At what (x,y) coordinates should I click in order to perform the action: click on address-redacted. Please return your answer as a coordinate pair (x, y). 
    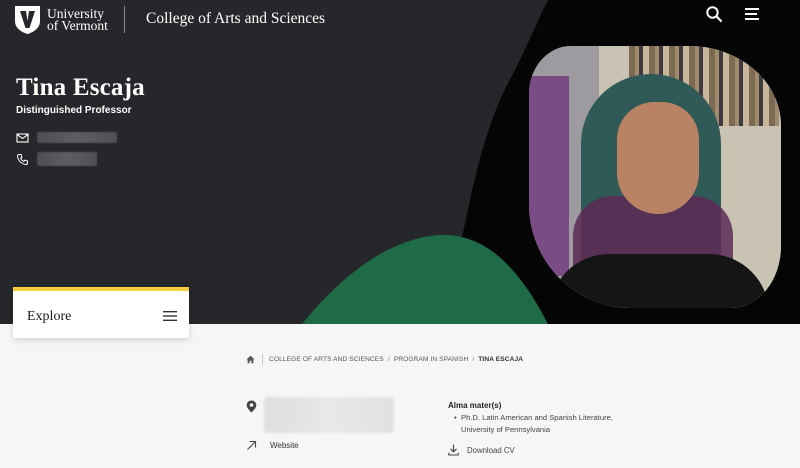
    Looking at the image, I should click on (329, 415).